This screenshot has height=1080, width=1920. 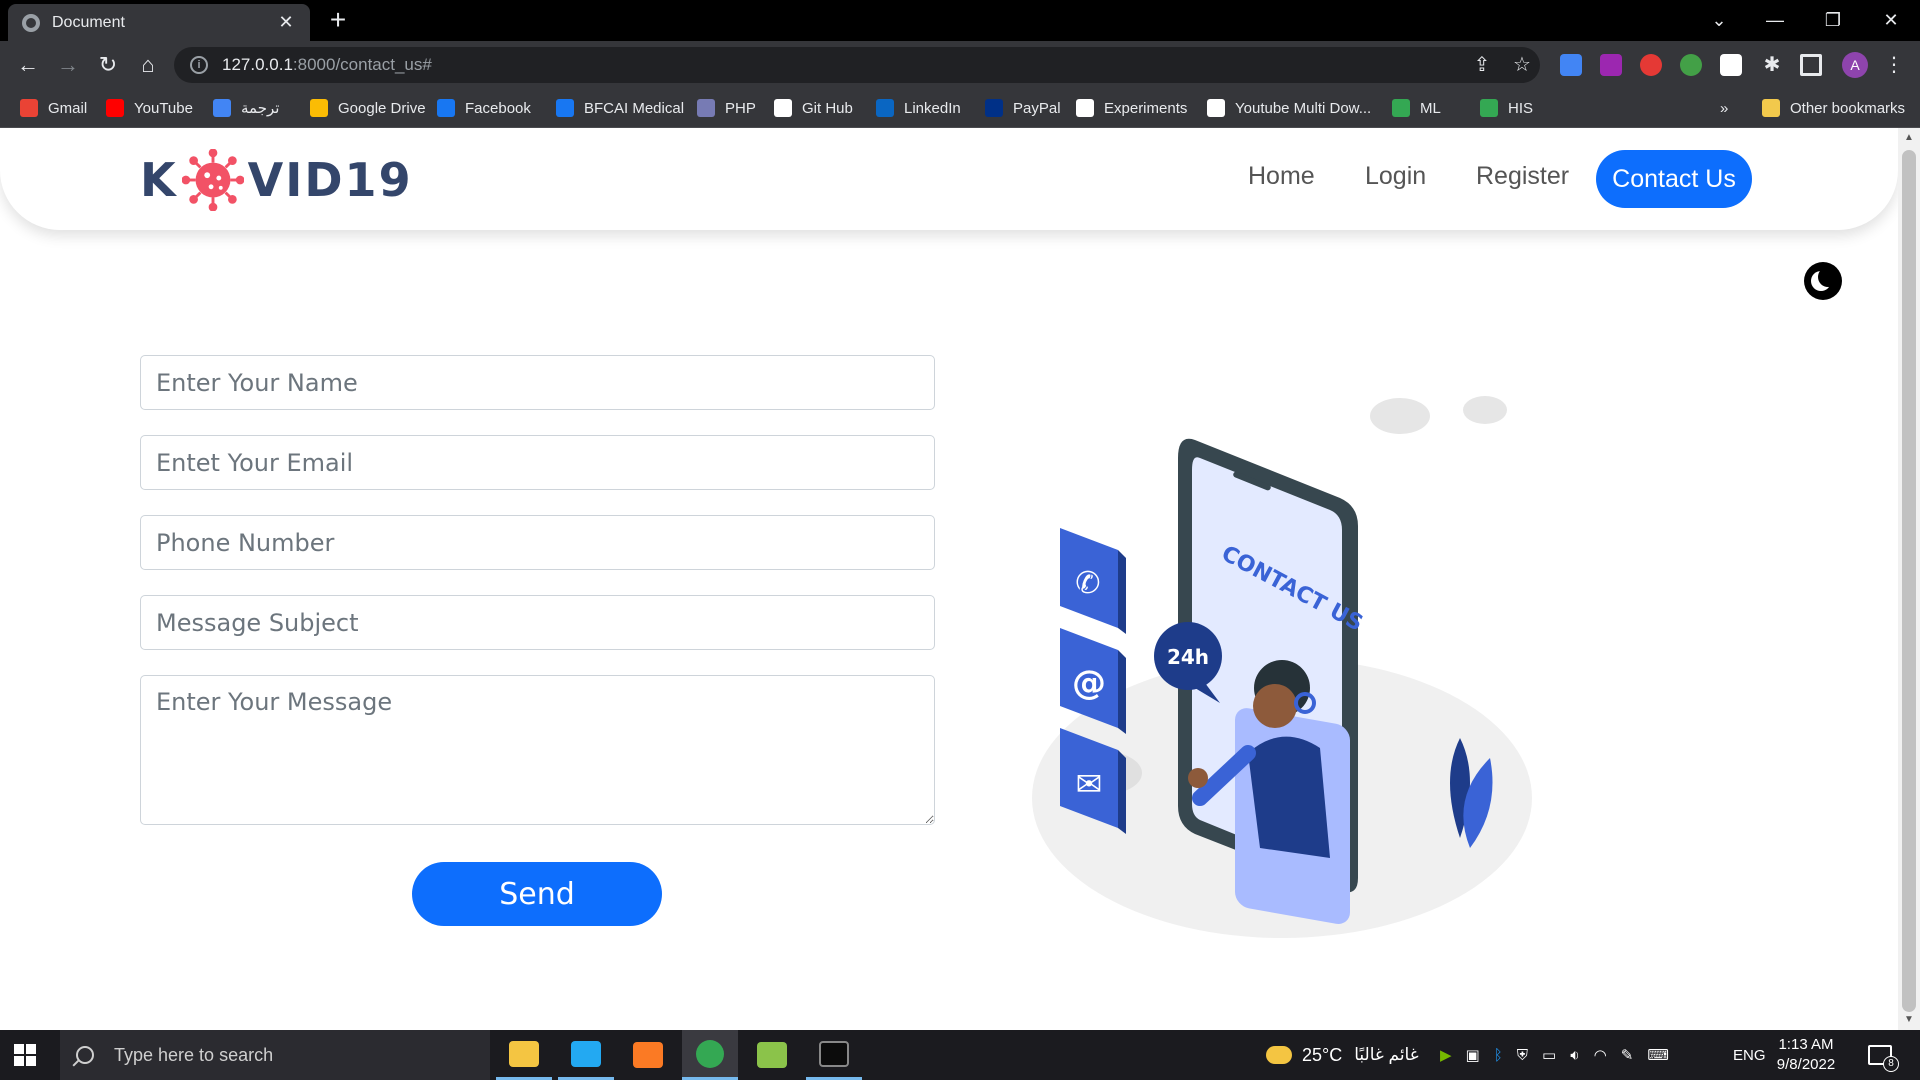 I want to click on more-bookmarks-button: », so click(x=1724, y=108).